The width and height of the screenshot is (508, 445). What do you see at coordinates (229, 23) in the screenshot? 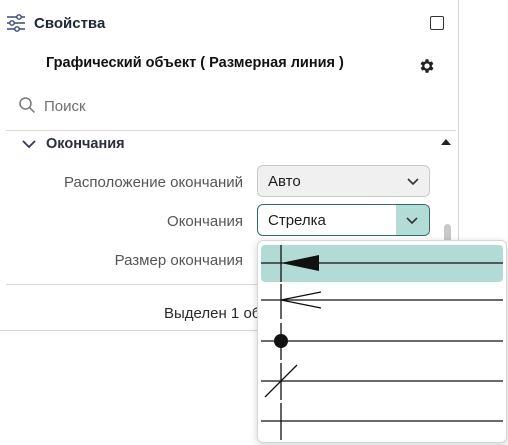
I see `panel-titlebar: Свойства` at bounding box center [229, 23].